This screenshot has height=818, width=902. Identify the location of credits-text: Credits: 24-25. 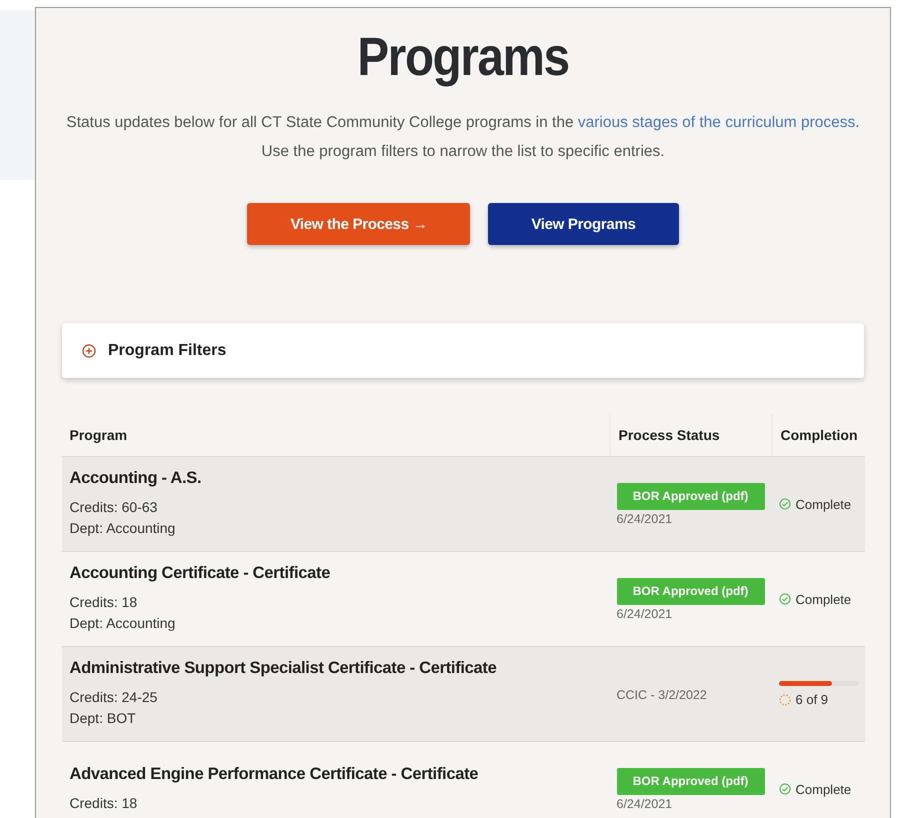
(114, 697).